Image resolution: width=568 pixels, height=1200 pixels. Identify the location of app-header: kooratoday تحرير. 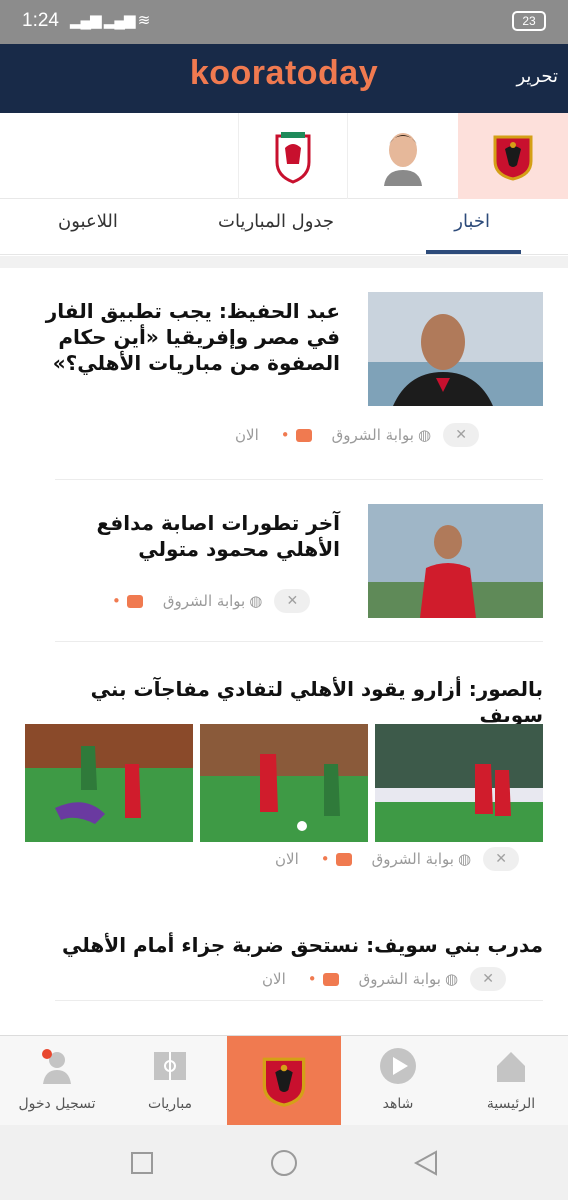
(284, 78).